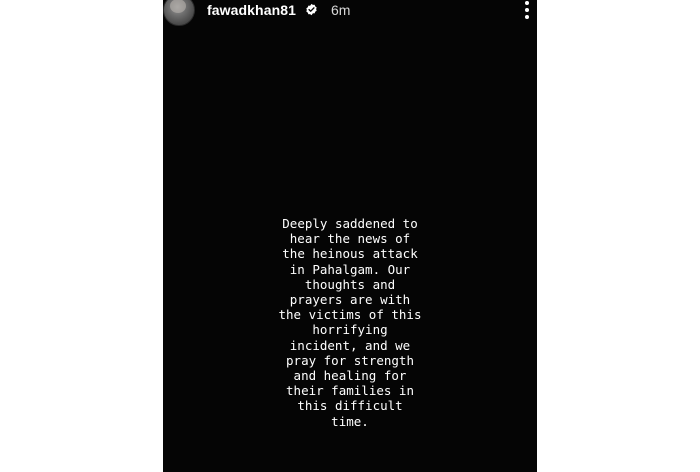 The width and height of the screenshot is (700, 472). Describe the element at coordinates (341, 10) in the screenshot. I see `time-ago: 6m` at that location.